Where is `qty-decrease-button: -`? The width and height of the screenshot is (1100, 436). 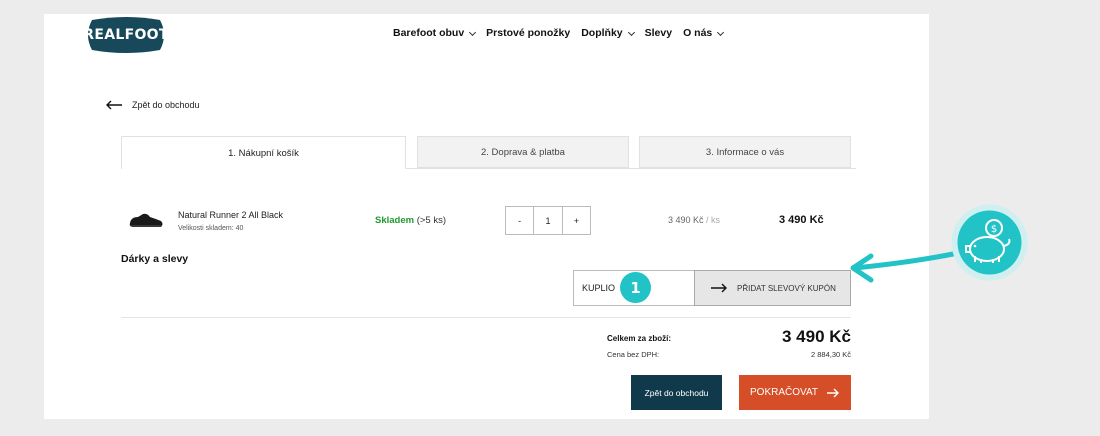
qty-decrease-button: - is located at coordinates (519, 220).